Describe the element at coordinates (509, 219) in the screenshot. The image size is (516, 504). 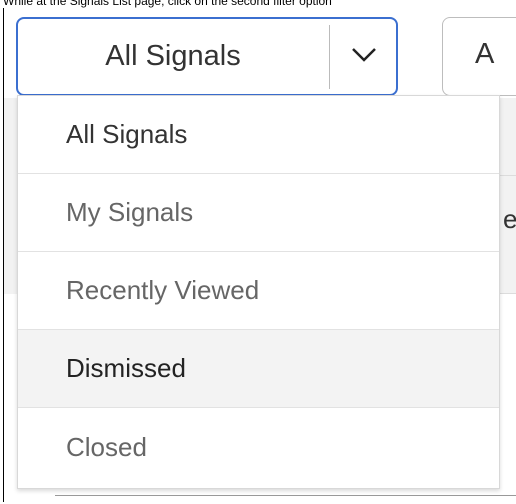
I see `table-cell-partial-text: e` at that location.